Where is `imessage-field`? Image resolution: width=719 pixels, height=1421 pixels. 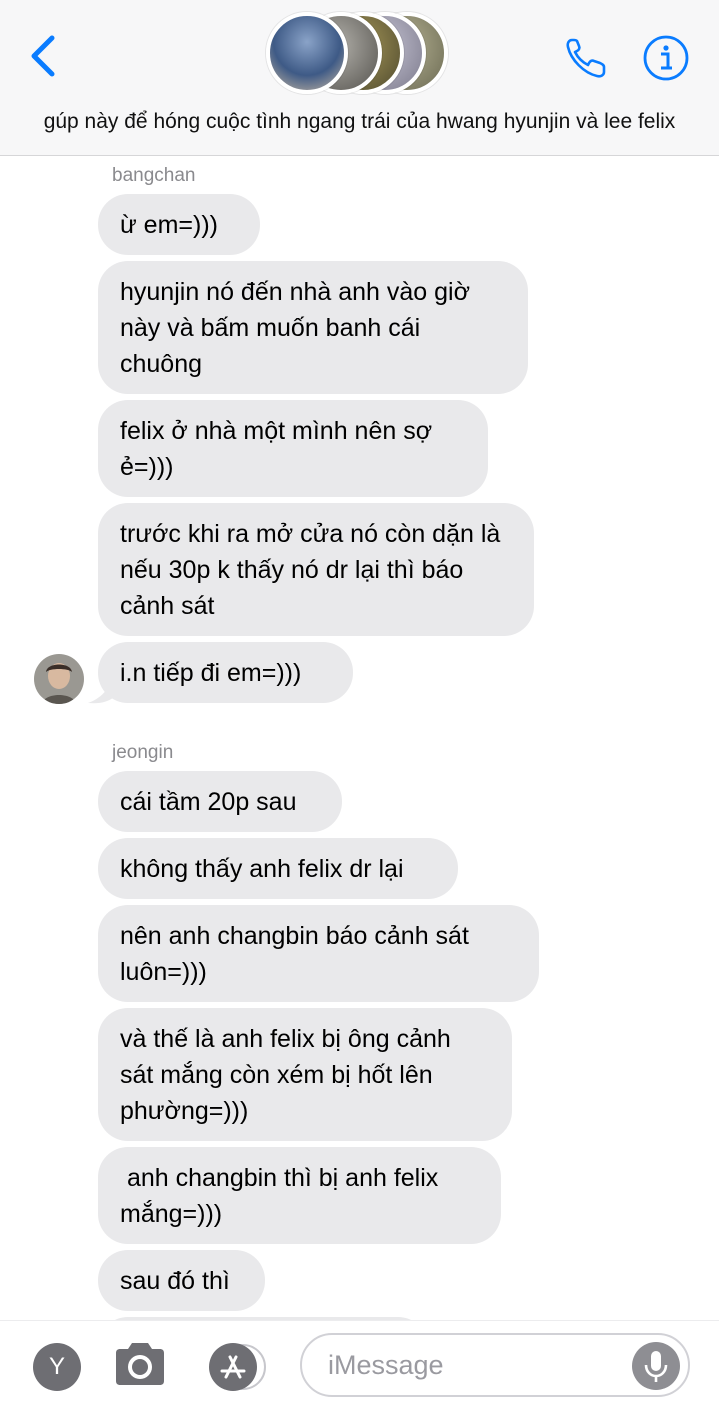
imessage-field is located at coordinates (495, 1365).